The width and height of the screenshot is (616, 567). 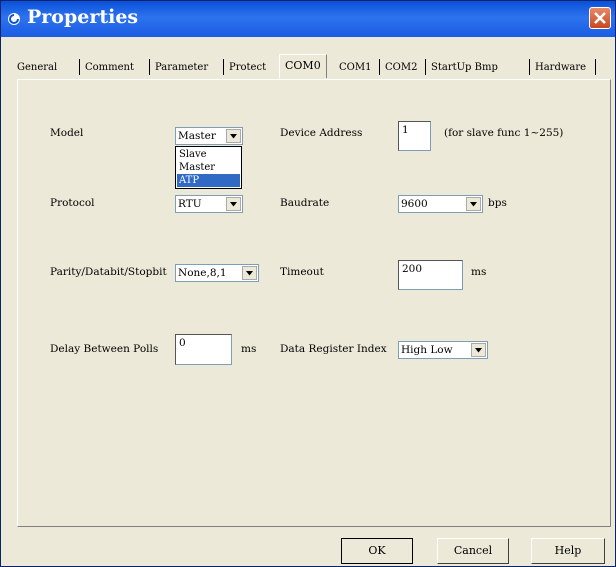 What do you see at coordinates (305, 203) in the screenshot?
I see `baudrate-label: Baudrate` at bounding box center [305, 203].